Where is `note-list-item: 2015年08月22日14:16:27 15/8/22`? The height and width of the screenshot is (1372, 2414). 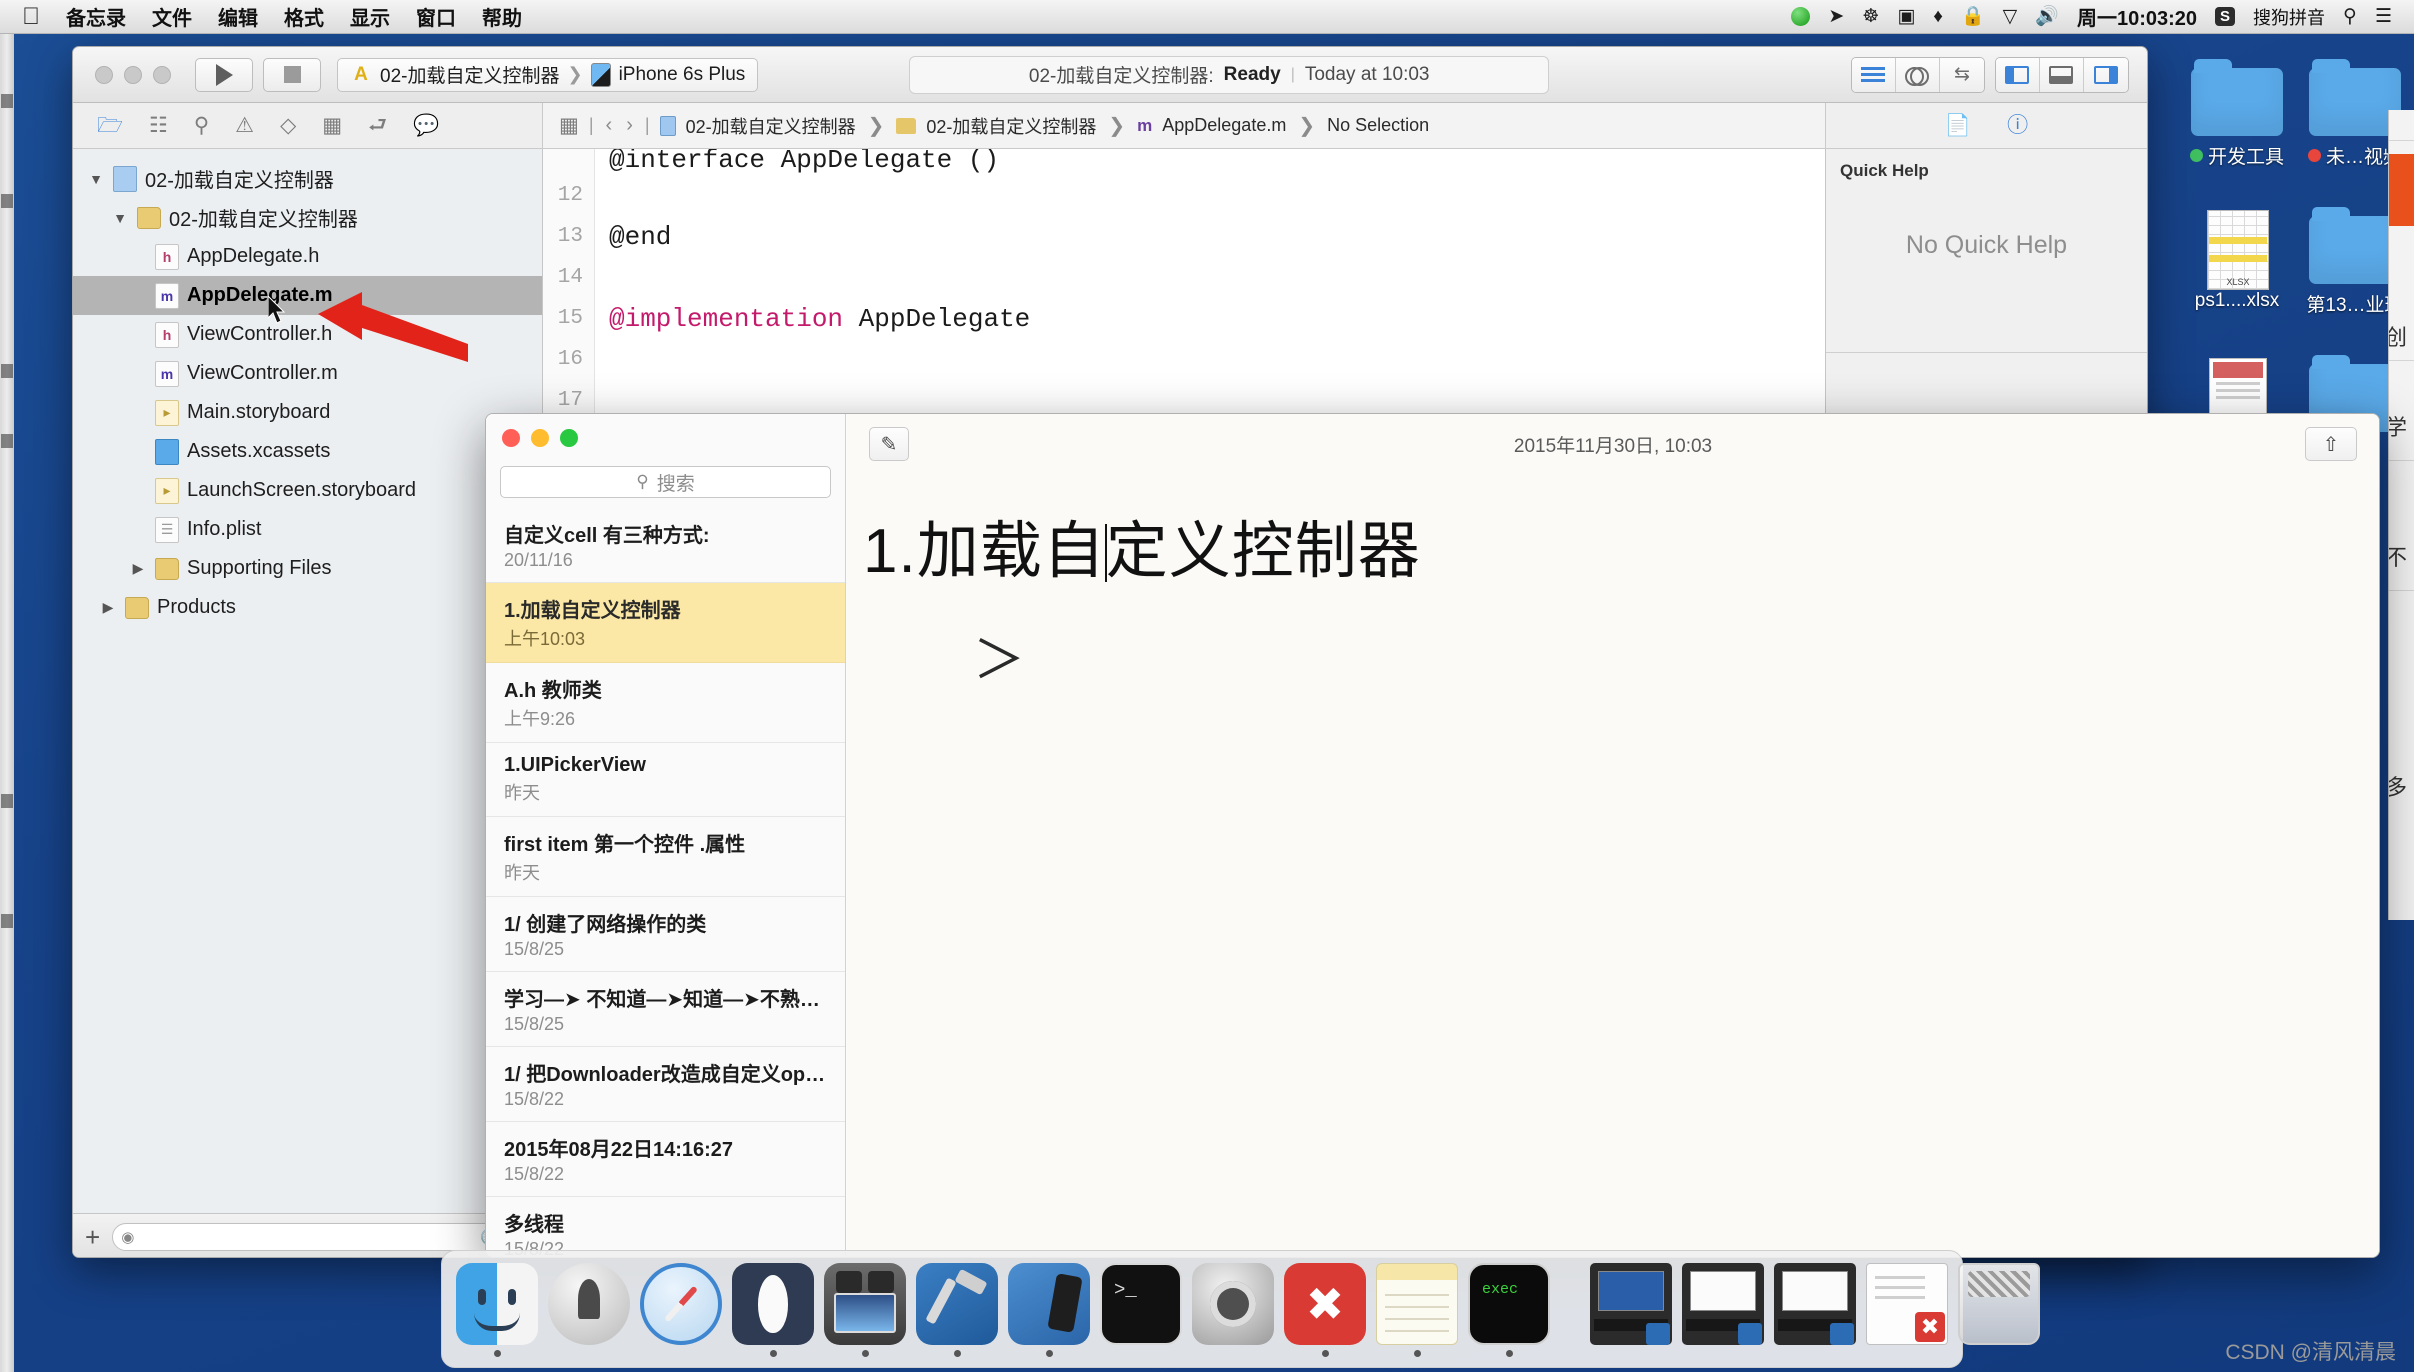 note-list-item: 2015年08月22日14:16:27 15/8/22 is located at coordinates (665, 1159).